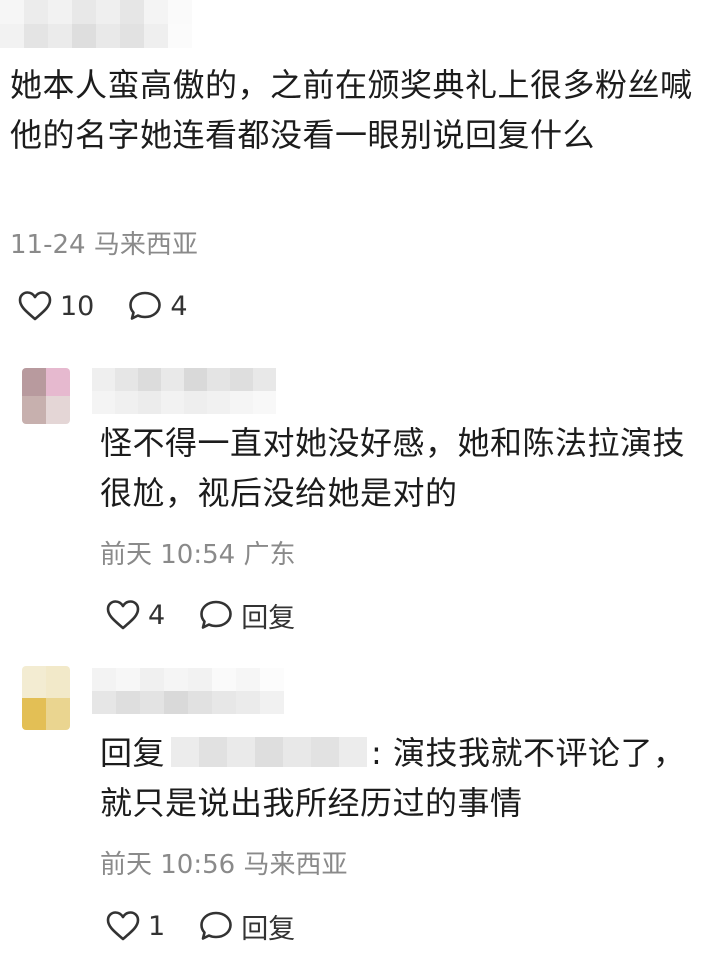 The width and height of the screenshot is (712, 962). Describe the element at coordinates (393, 468) in the screenshot. I see `reply-text: 怪不得一直对她没好感，她和陈法拉演技很尬，视后没给她是对的` at that location.